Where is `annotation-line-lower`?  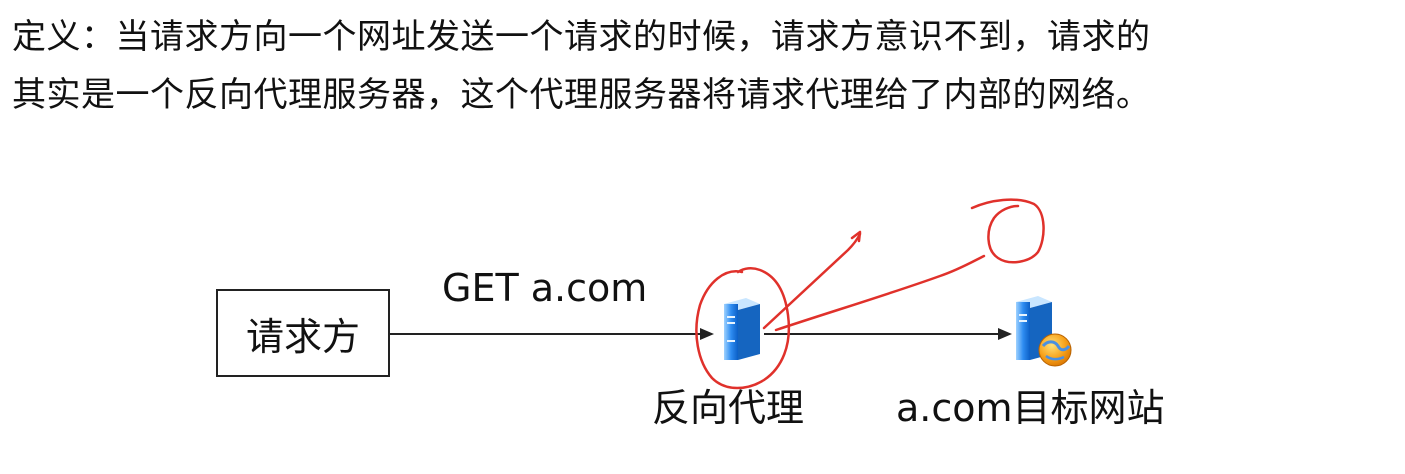 annotation-line-lower is located at coordinates (880, 293).